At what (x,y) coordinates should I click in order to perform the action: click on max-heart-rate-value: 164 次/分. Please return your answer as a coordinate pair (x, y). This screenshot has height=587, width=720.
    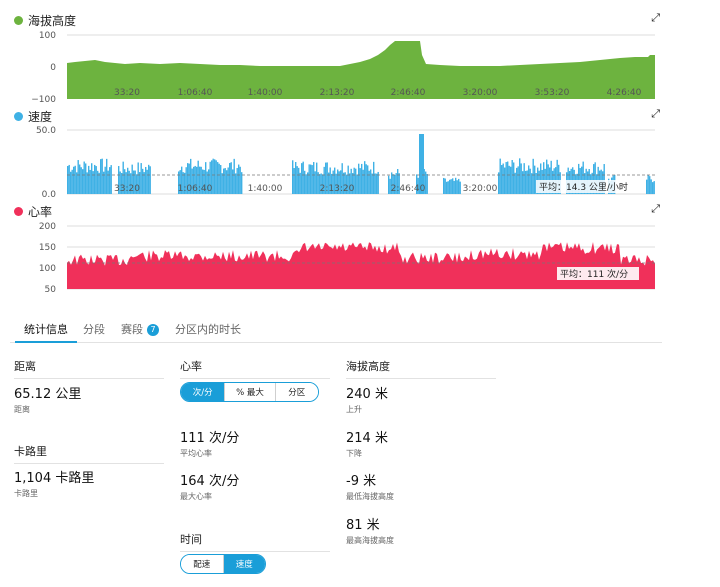
    Looking at the image, I should click on (210, 481).